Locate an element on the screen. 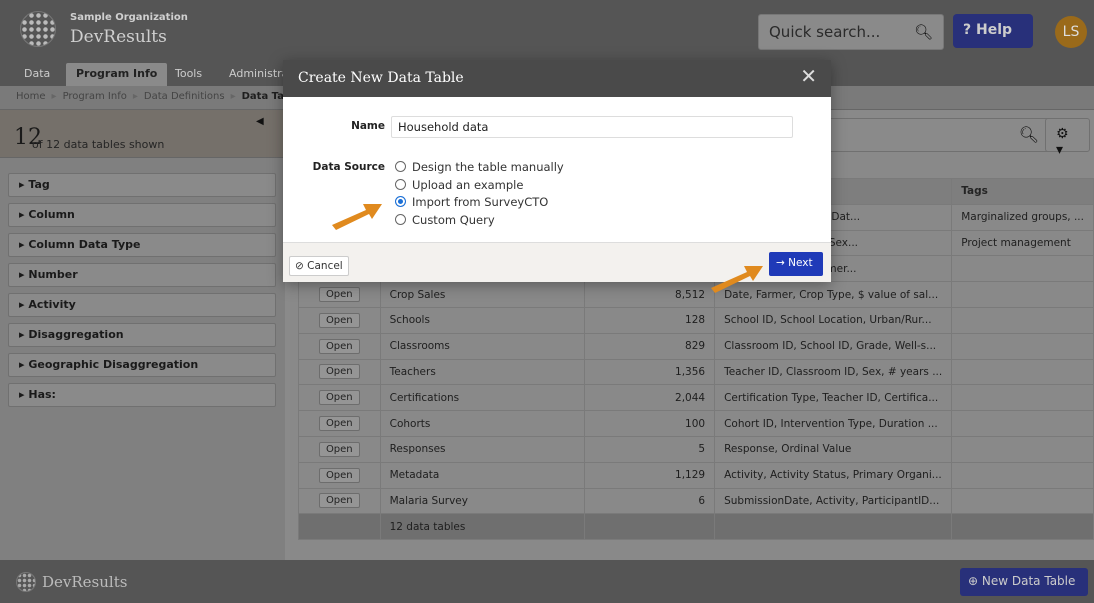  modal-header: Create New Data Table ✕ is located at coordinates (557, 78).